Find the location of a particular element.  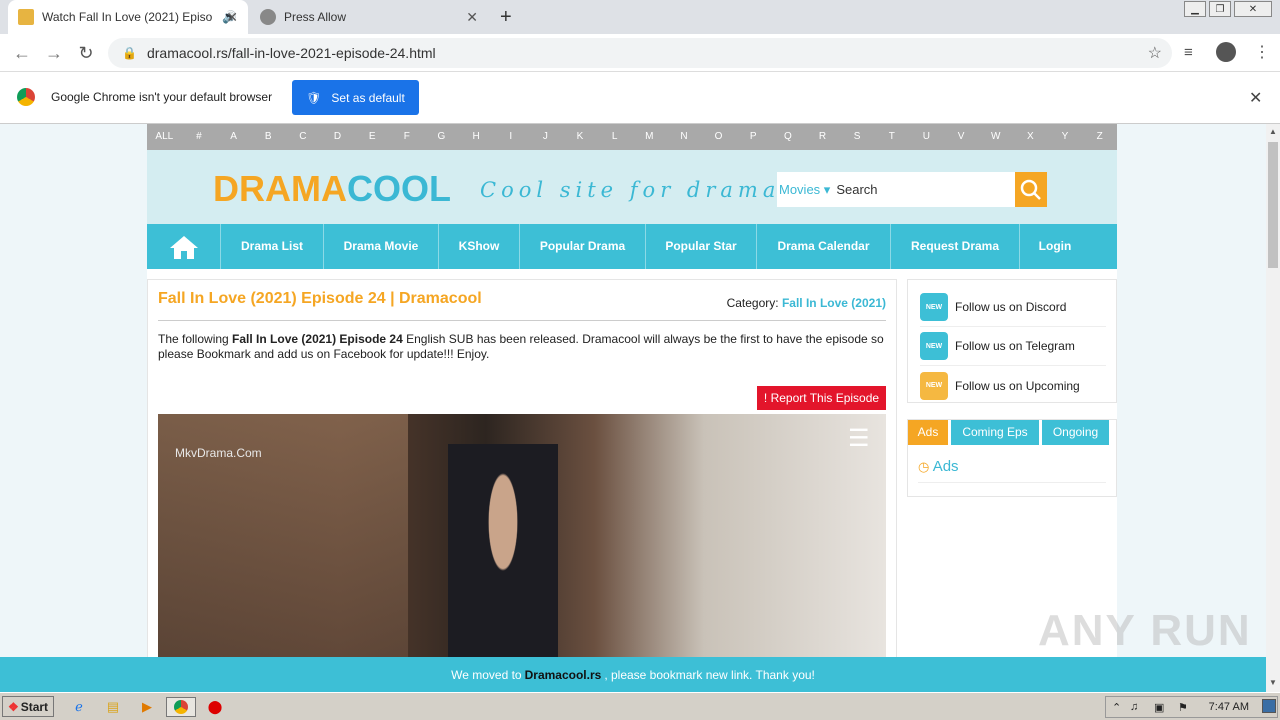

alphabet-link: Y is located at coordinates (1065, 137).